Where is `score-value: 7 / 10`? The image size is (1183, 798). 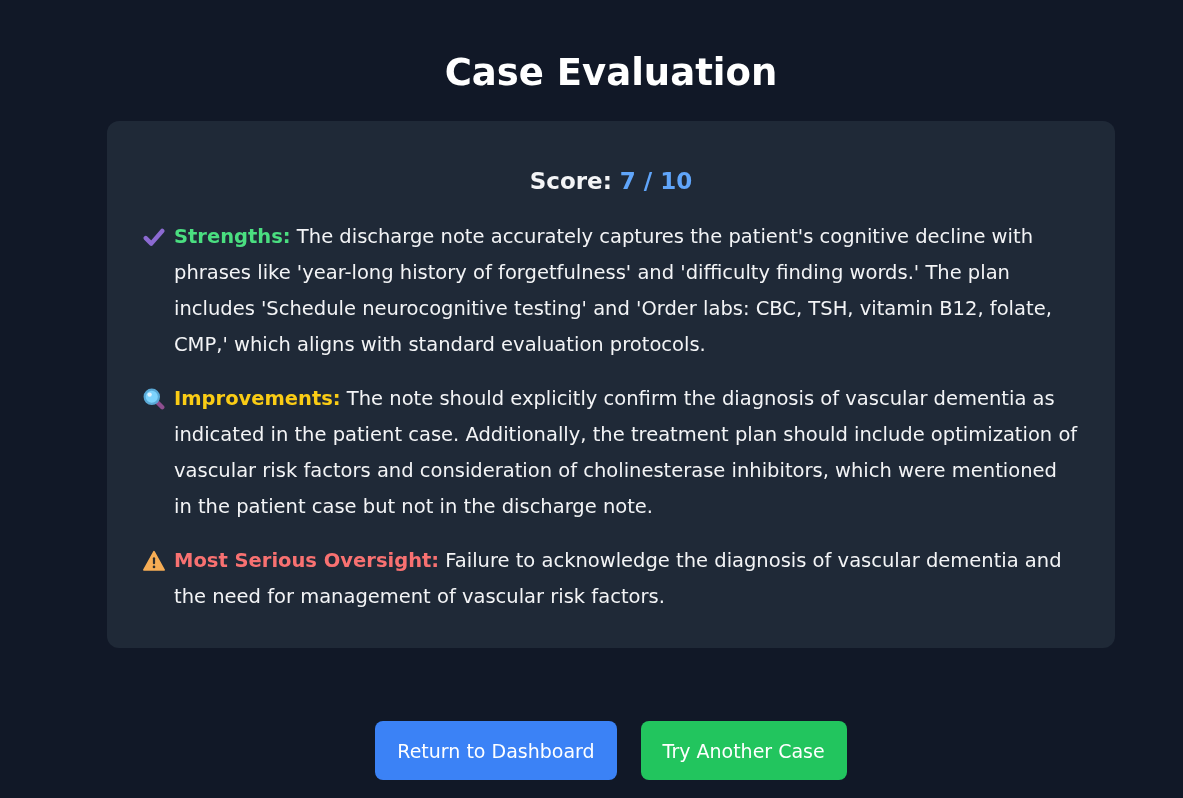 score-value: 7 / 10 is located at coordinates (656, 181).